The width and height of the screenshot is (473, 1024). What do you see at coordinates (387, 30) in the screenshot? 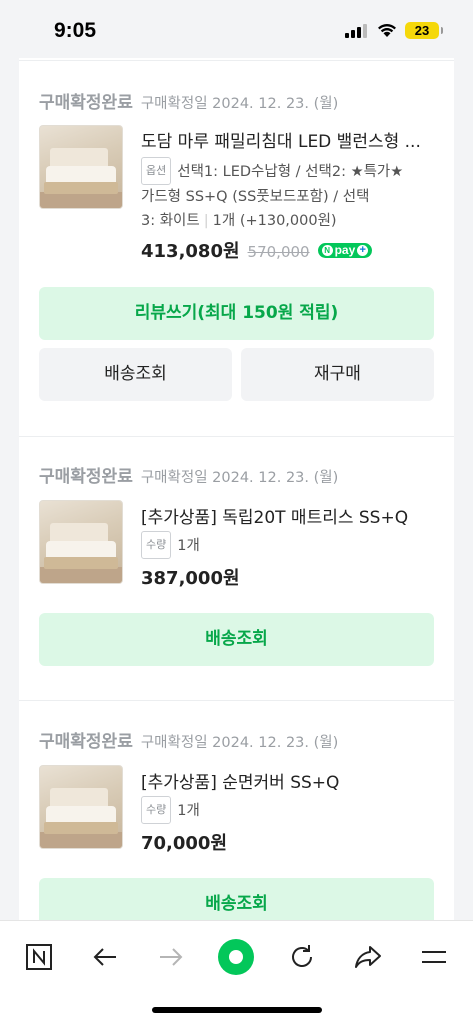
I see `wifi-icon` at bounding box center [387, 30].